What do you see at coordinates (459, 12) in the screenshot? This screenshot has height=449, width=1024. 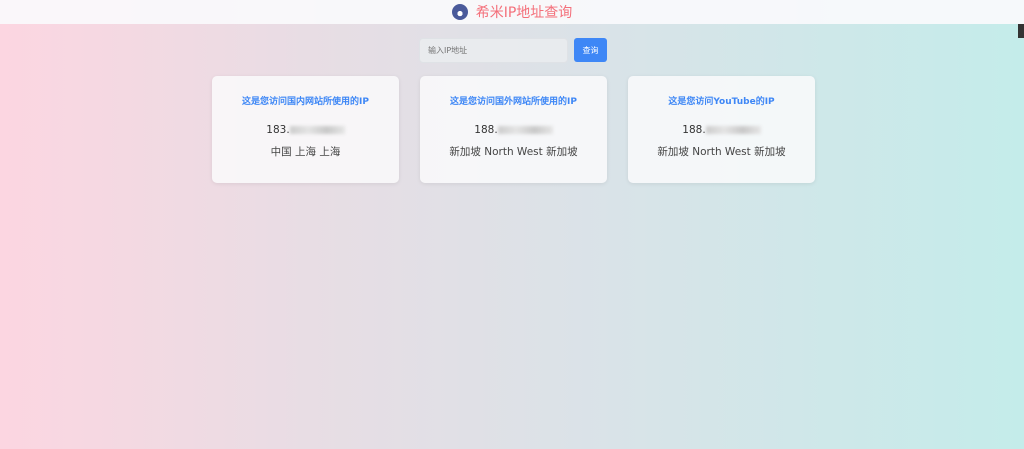 I see `cat-logo-icon` at bounding box center [459, 12].